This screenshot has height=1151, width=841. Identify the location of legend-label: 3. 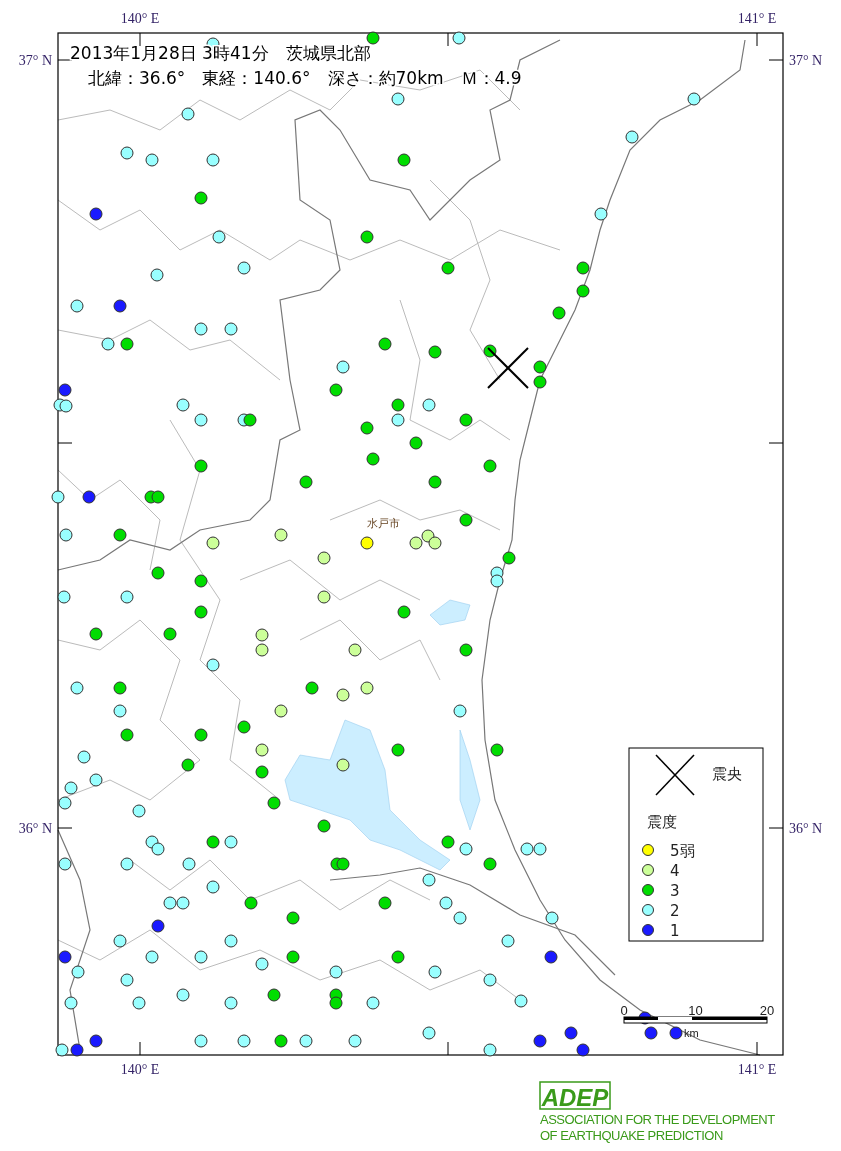
(675, 891).